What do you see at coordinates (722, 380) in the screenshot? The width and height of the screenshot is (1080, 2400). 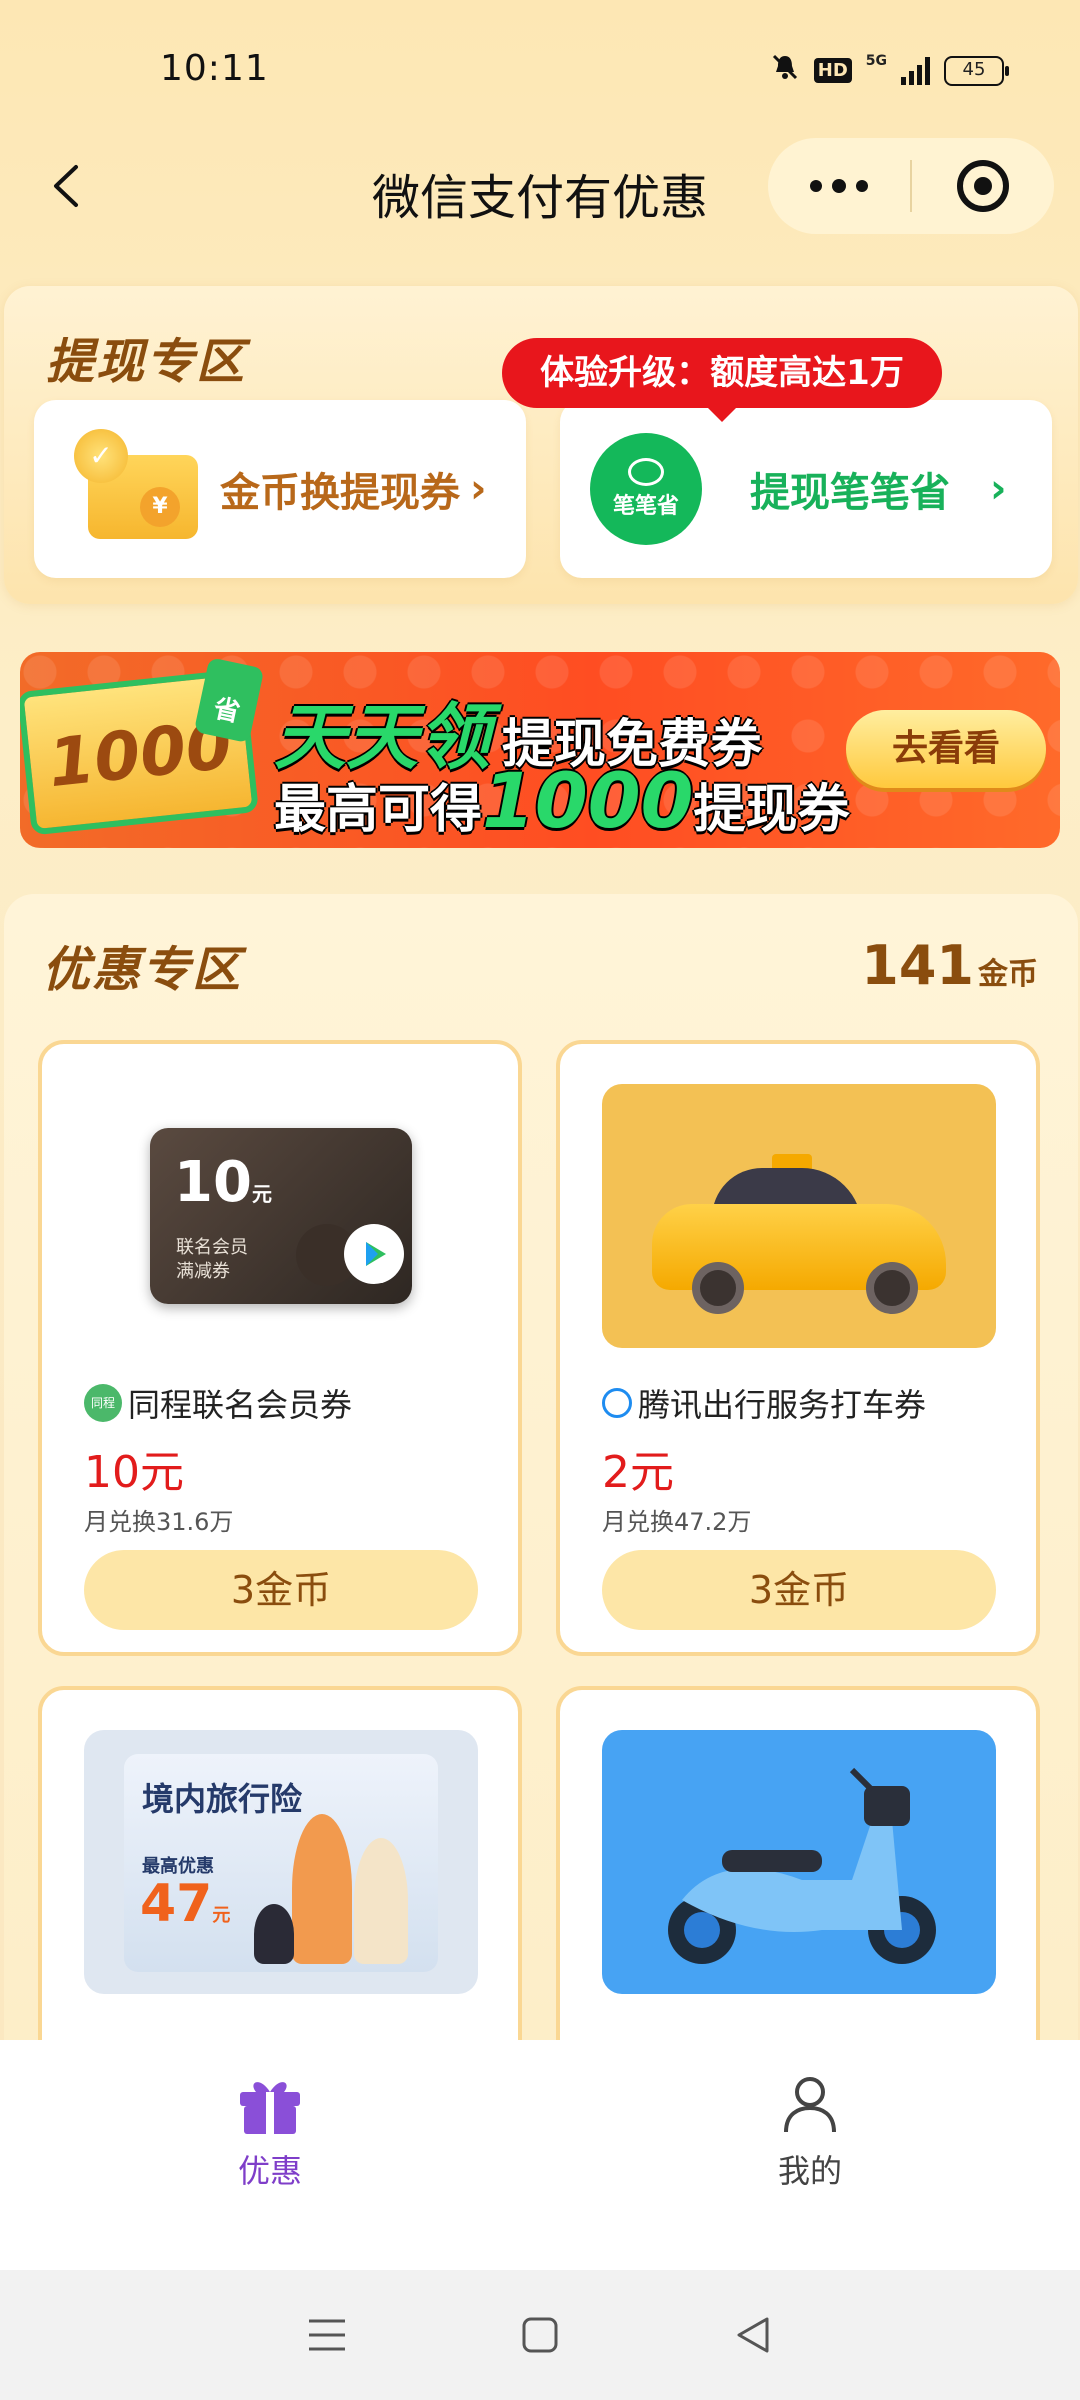 I see `upgrade-tooltip: 体验升级：额度高达1万` at bounding box center [722, 380].